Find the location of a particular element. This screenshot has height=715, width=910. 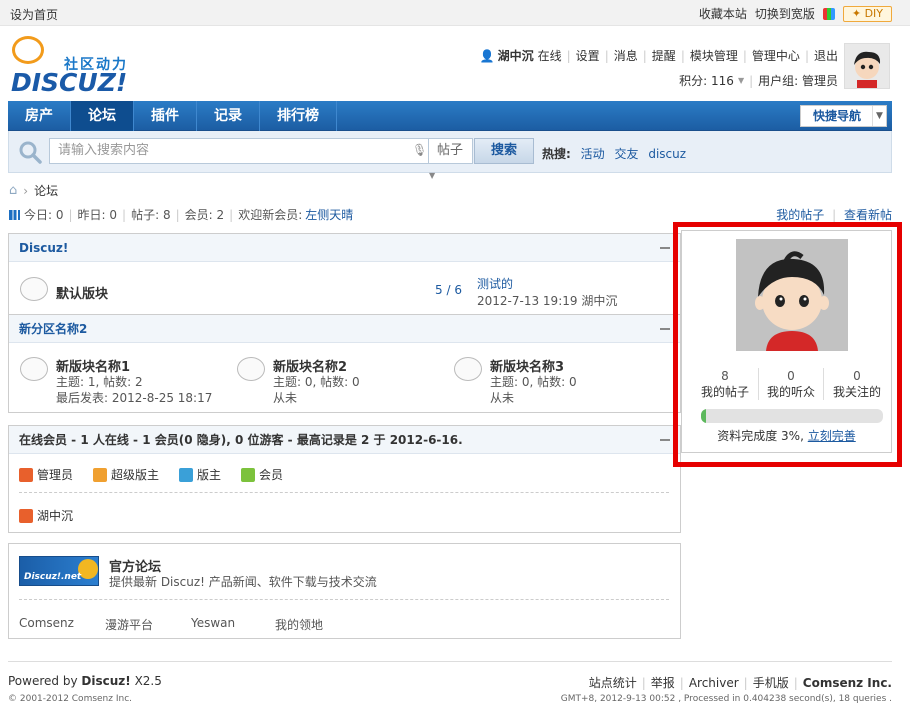

user-bar: 👤 湖中沉 在线 | 设置 | 消息 | 提醒 | 模块管理 | 管理中心 | 退出 is located at coordinates (658, 55).